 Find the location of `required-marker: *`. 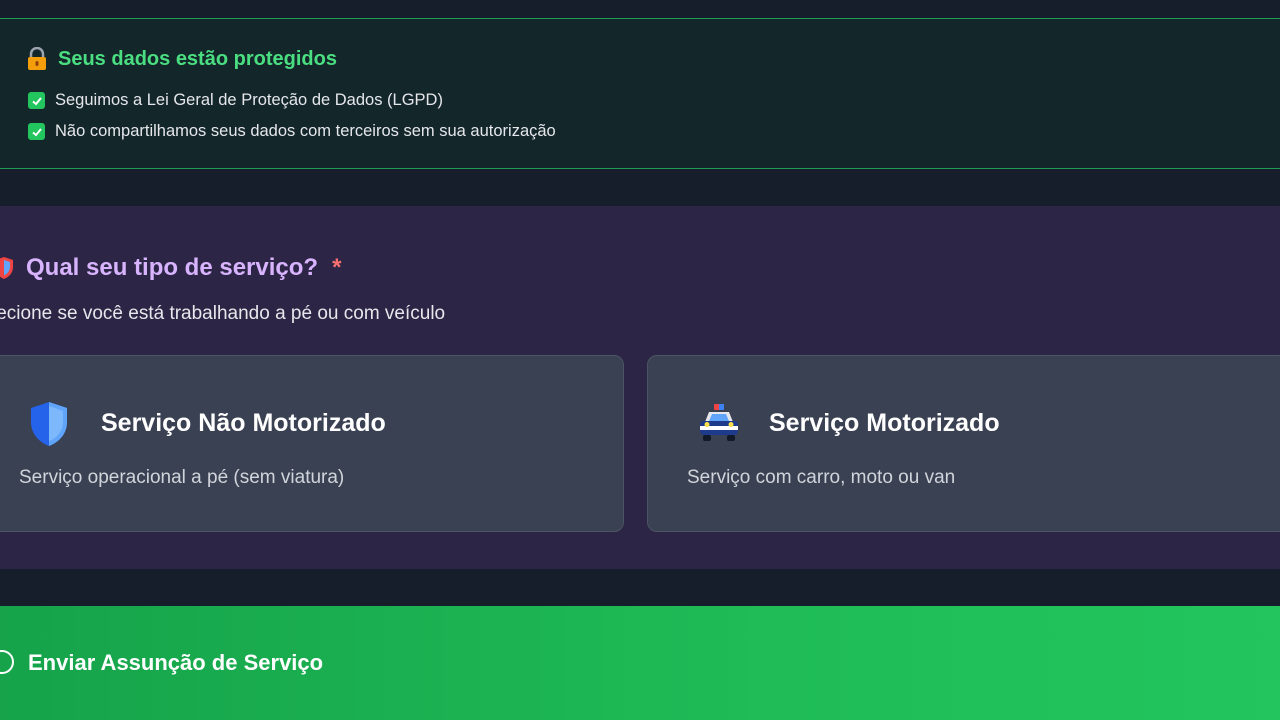

required-marker: * is located at coordinates (337, 267).